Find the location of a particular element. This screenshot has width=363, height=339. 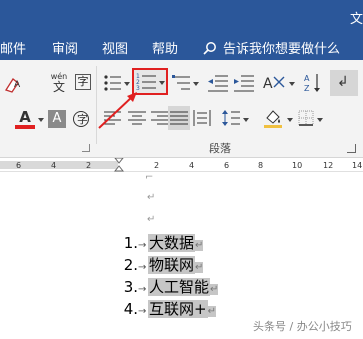

list-text: 物联网 is located at coordinates (172, 265).